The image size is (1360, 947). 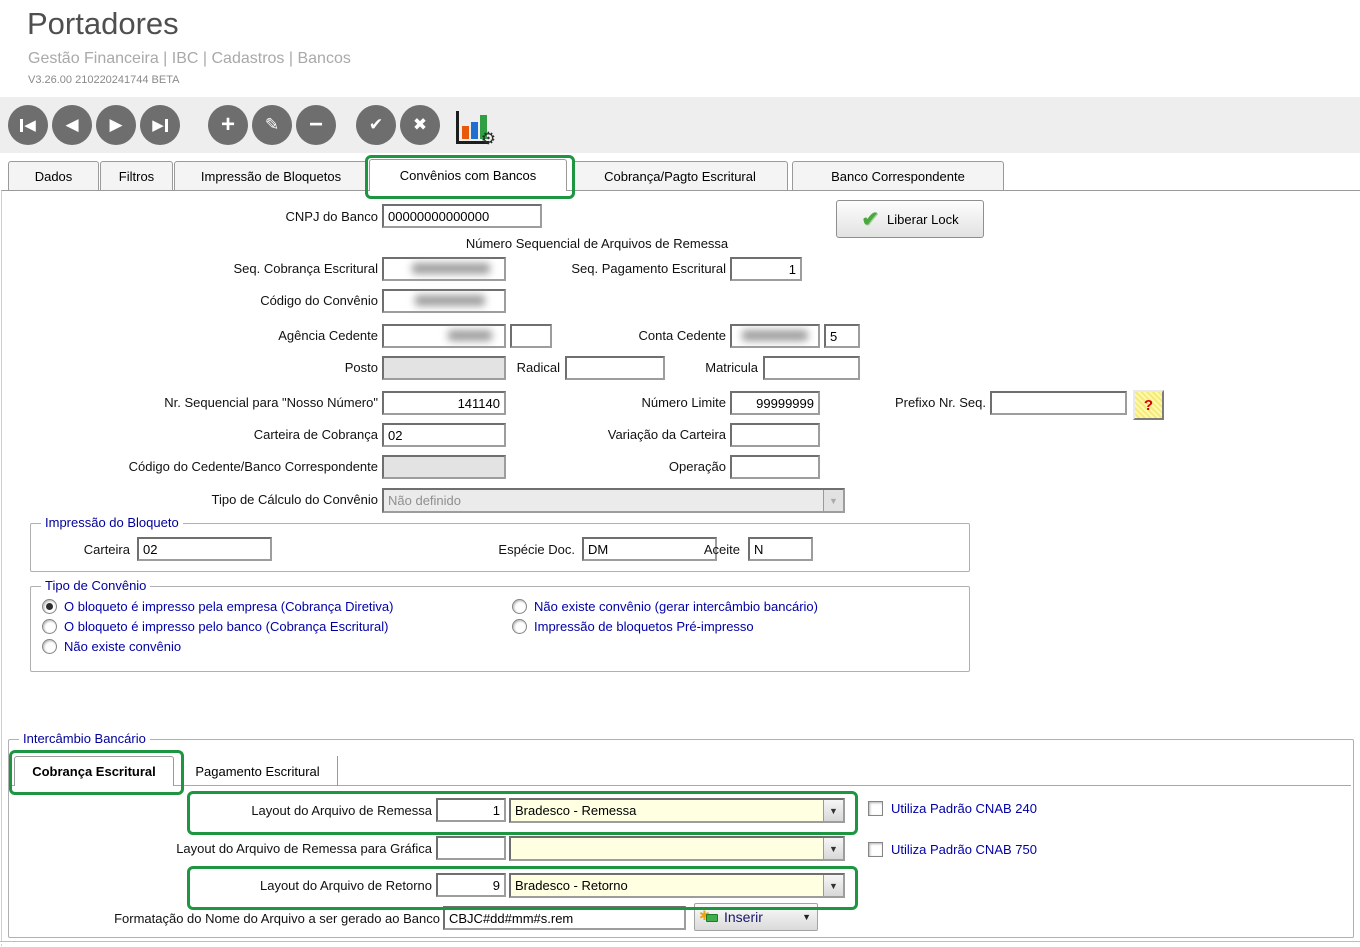 I want to click on tab-dados: Dados, so click(x=53, y=175).